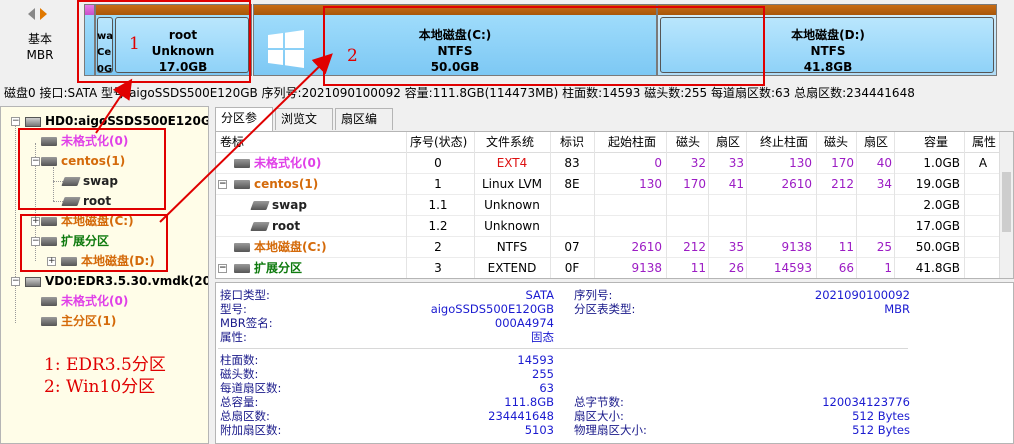 This screenshot has width=1014, height=444. I want to click on detail-label: 序列号:, so click(593, 295).